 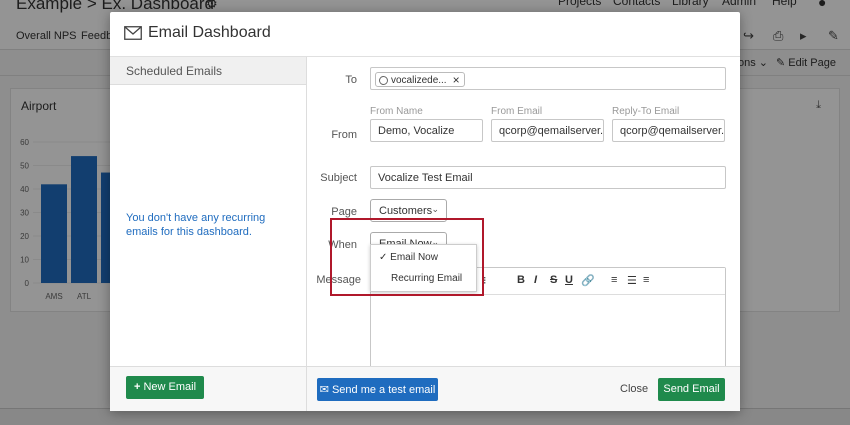 I want to click on from-email-label: From Email, so click(x=517, y=111).